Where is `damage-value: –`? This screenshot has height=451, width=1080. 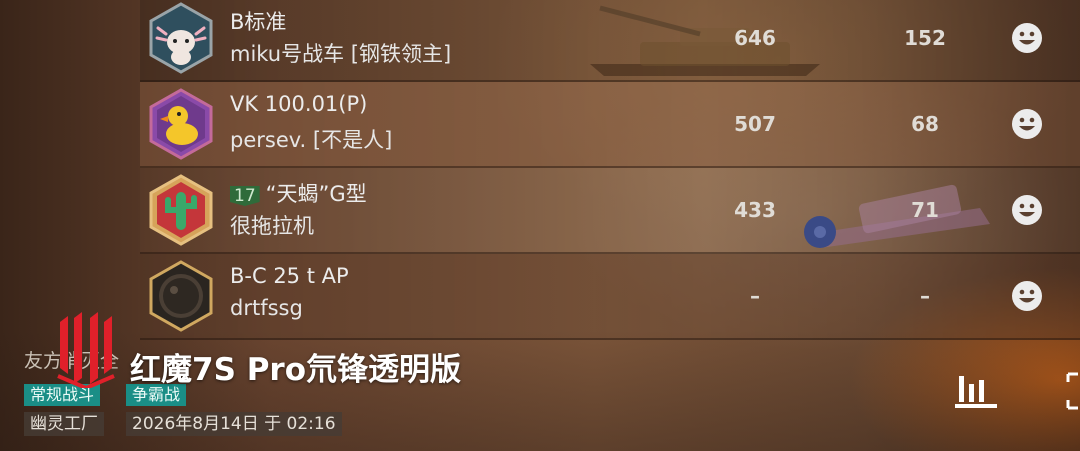
damage-value: – is located at coordinates (755, 296).